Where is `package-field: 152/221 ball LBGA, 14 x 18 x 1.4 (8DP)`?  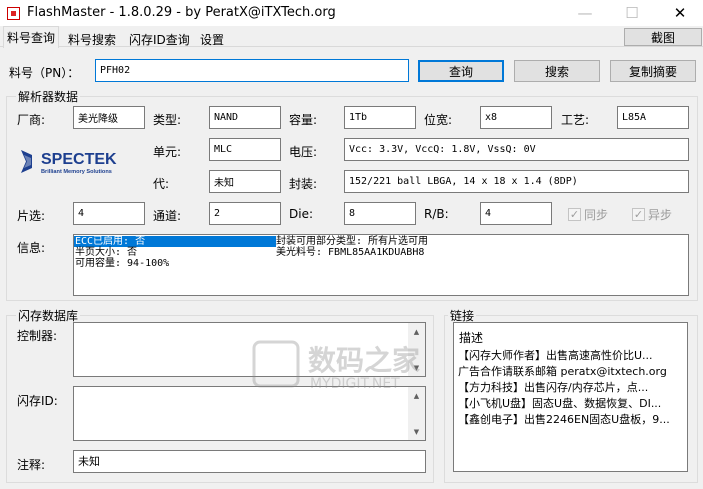
package-field: 152/221 ball LBGA, 14 x 18 x 1.4 (8DP) is located at coordinates (516, 181).